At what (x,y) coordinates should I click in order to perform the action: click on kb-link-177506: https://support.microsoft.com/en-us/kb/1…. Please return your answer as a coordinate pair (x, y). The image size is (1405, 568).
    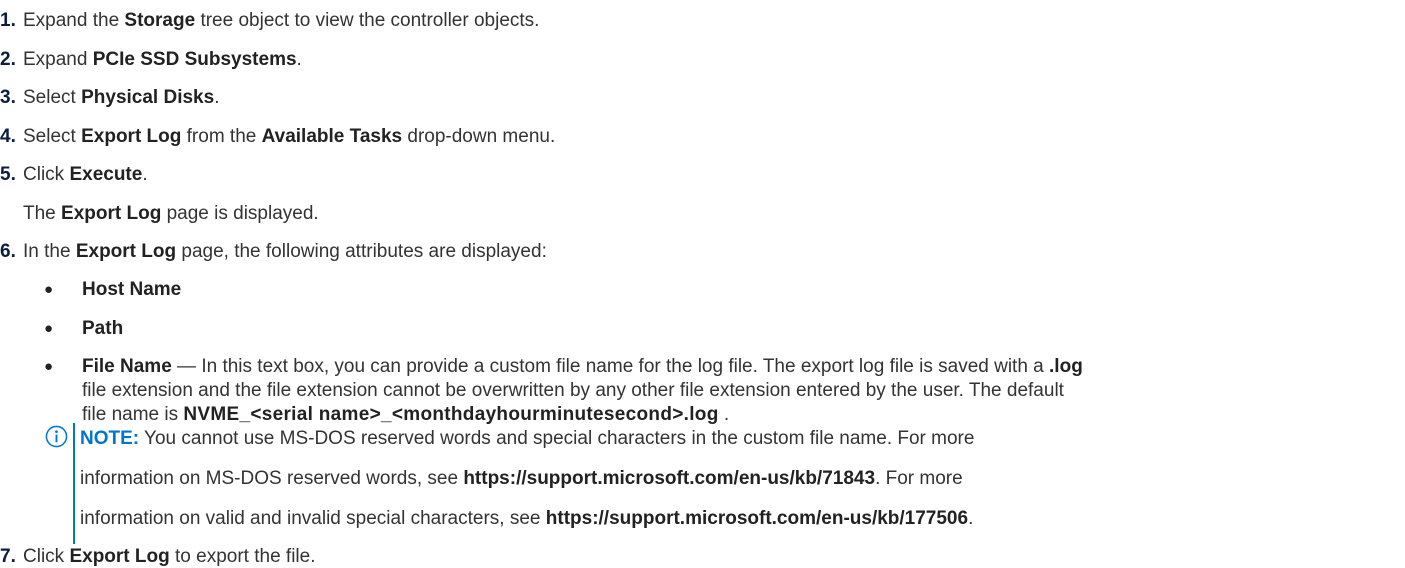
    Looking at the image, I should click on (757, 518).